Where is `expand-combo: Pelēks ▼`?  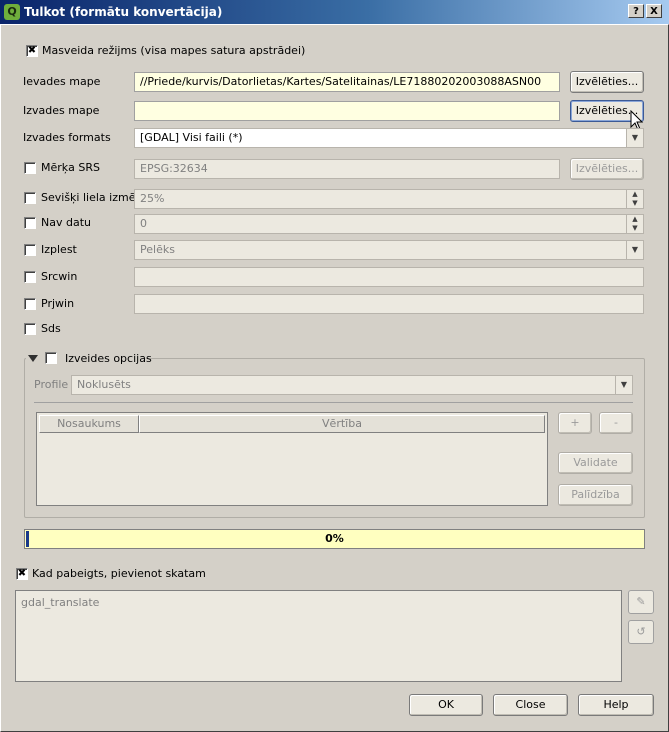 expand-combo: Pelēks ▼ is located at coordinates (389, 250).